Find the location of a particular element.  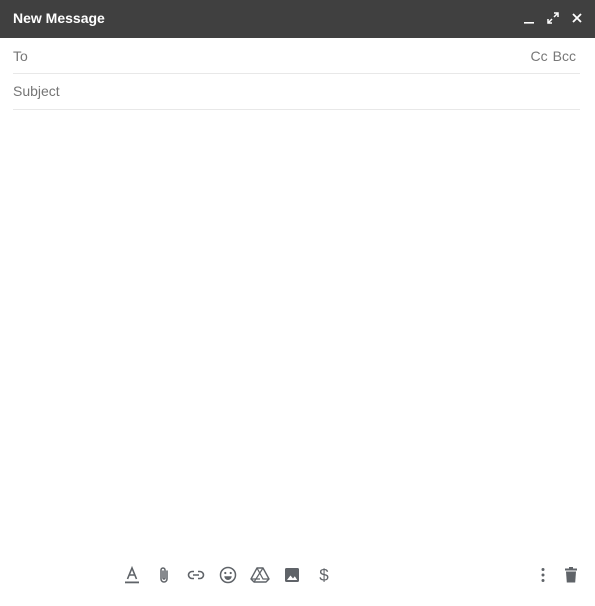

compose-toolbar: $ is located at coordinates (297, 575).